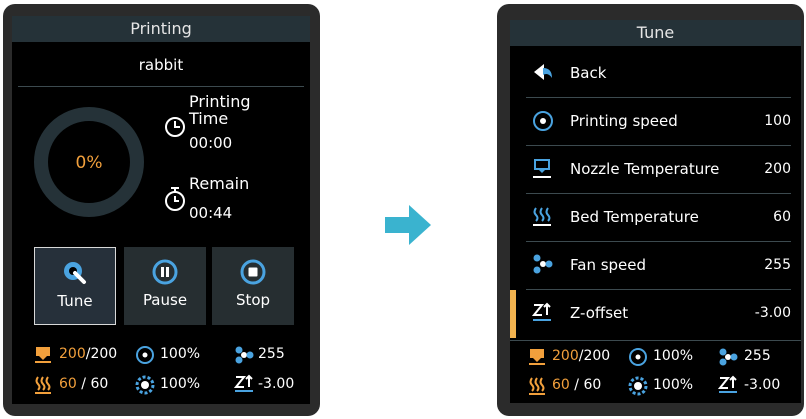  I want to click on item-value: 255, so click(777, 265).